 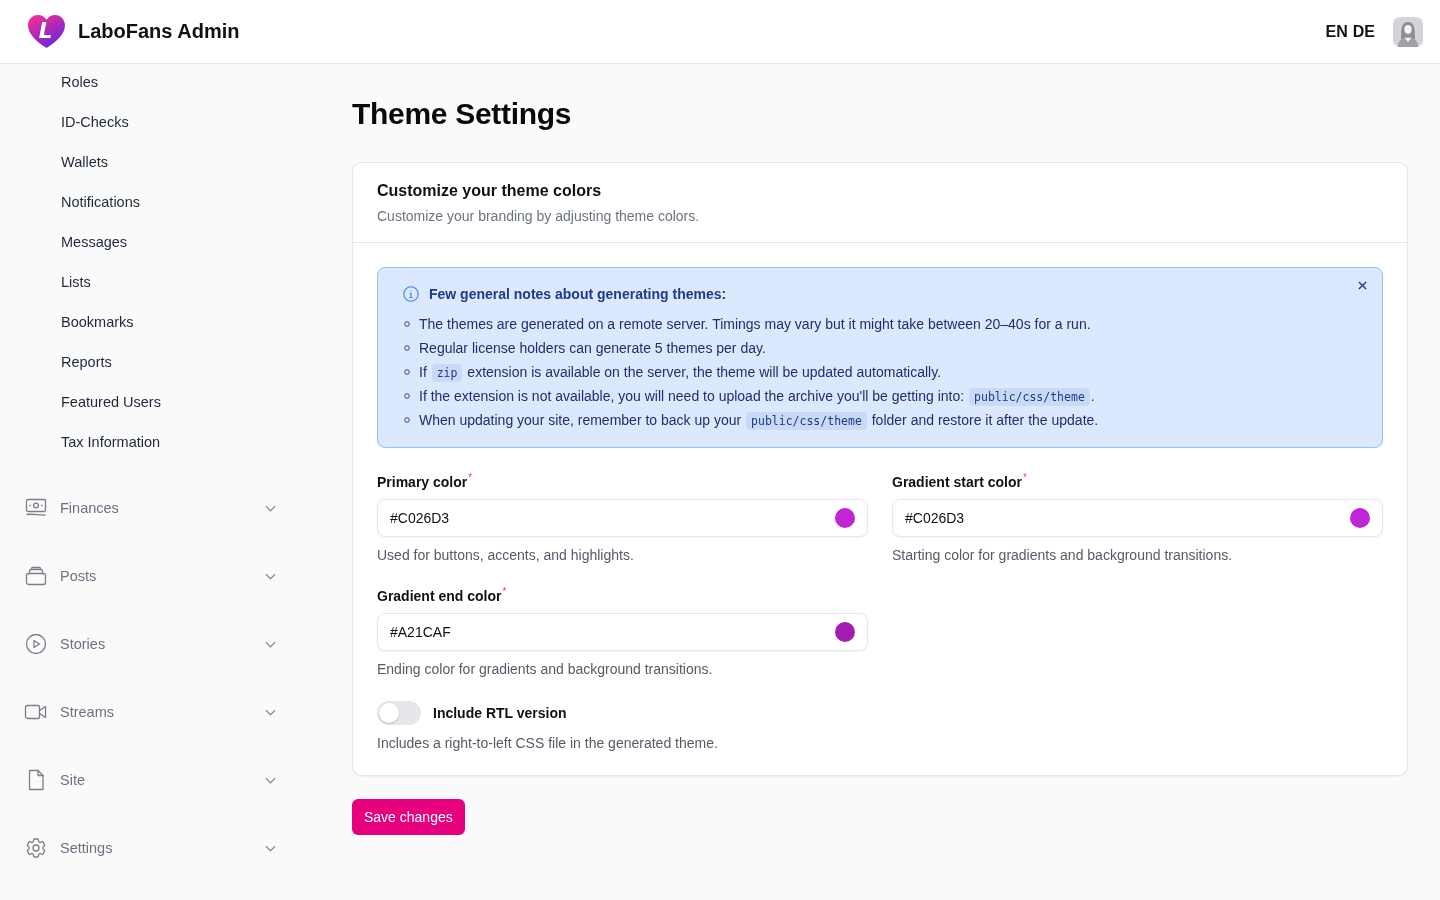 I want to click on stacked-cards-icon, so click(x=36, y=576).